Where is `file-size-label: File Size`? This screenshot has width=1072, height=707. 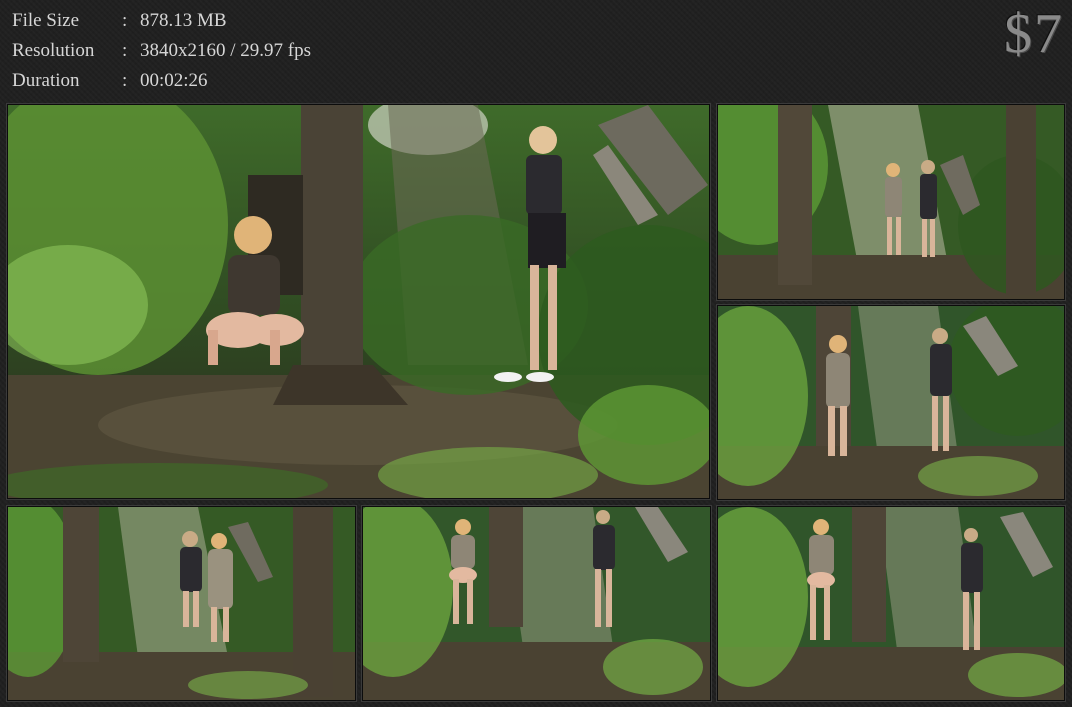
file-size-label: File Size is located at coordinates (46, 20).